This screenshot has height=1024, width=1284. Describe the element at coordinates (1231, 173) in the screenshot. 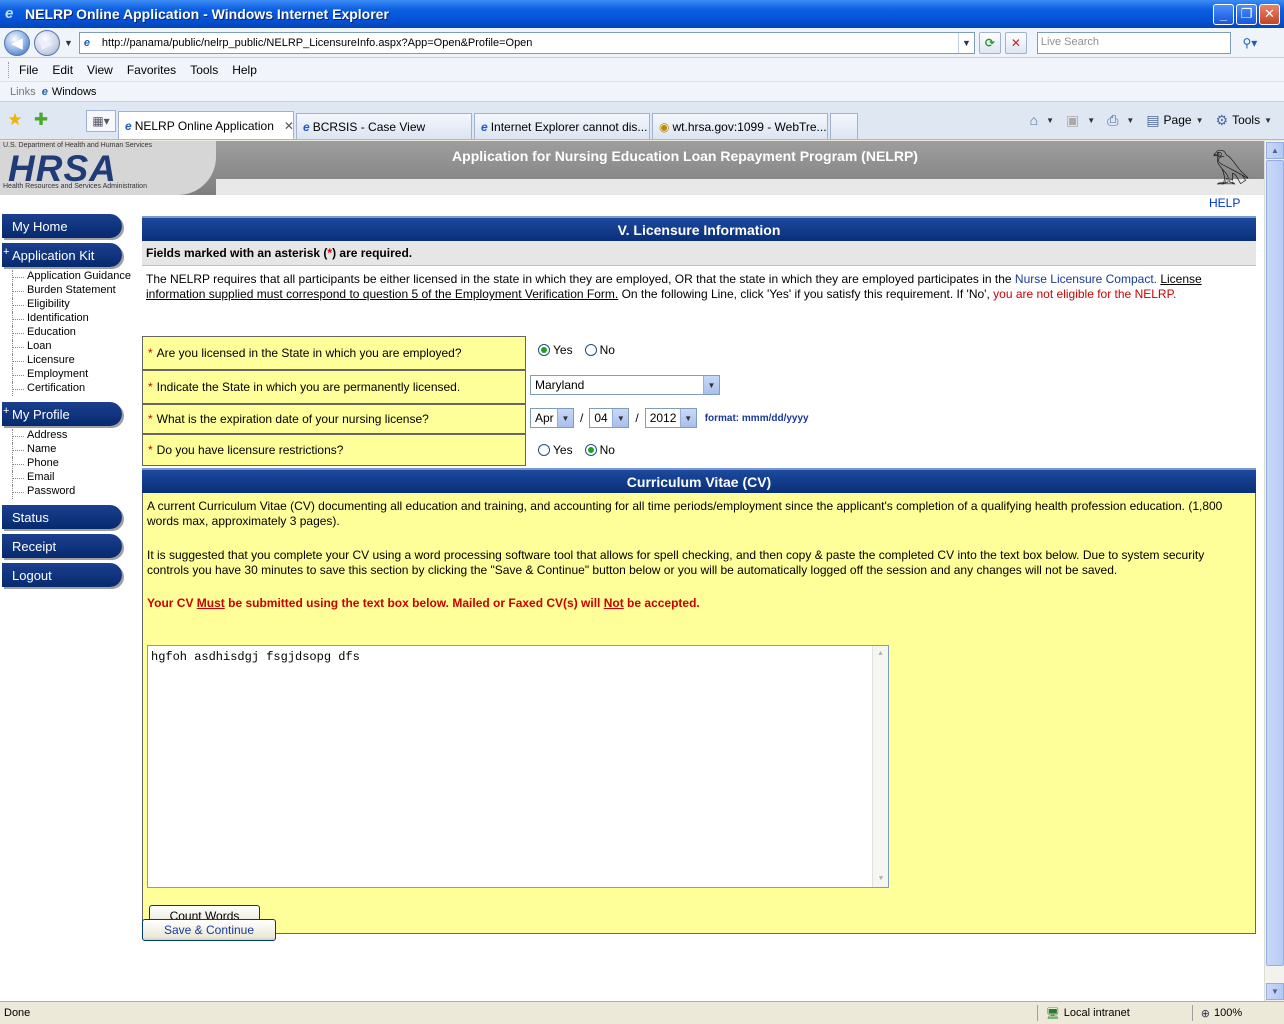

I see `hhs-eagle-icon: 𓅃` at that location.